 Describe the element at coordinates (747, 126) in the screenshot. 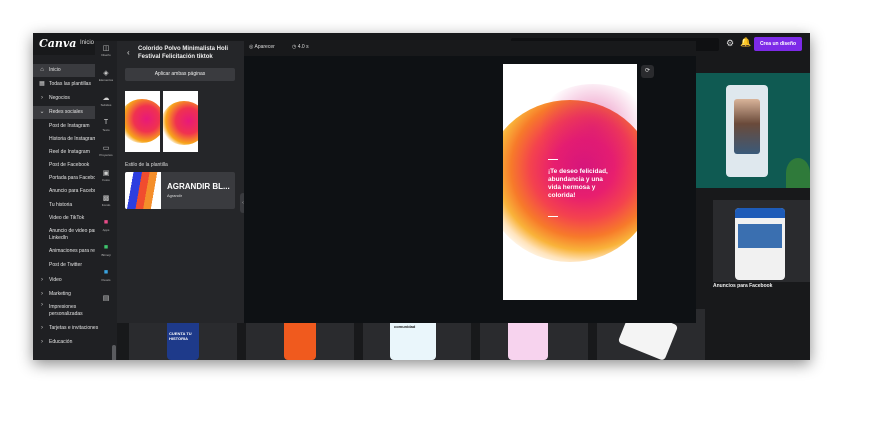

I see `person-photo` at that location.